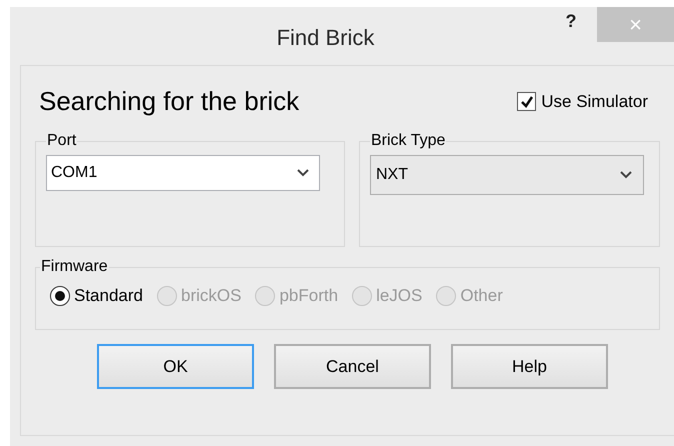 The height and width of the screenshot is (446, 674). Describe the element at coordinates (169, 101) in the screenshot. I see `dialog-heading: Searching for the brick` at that location.